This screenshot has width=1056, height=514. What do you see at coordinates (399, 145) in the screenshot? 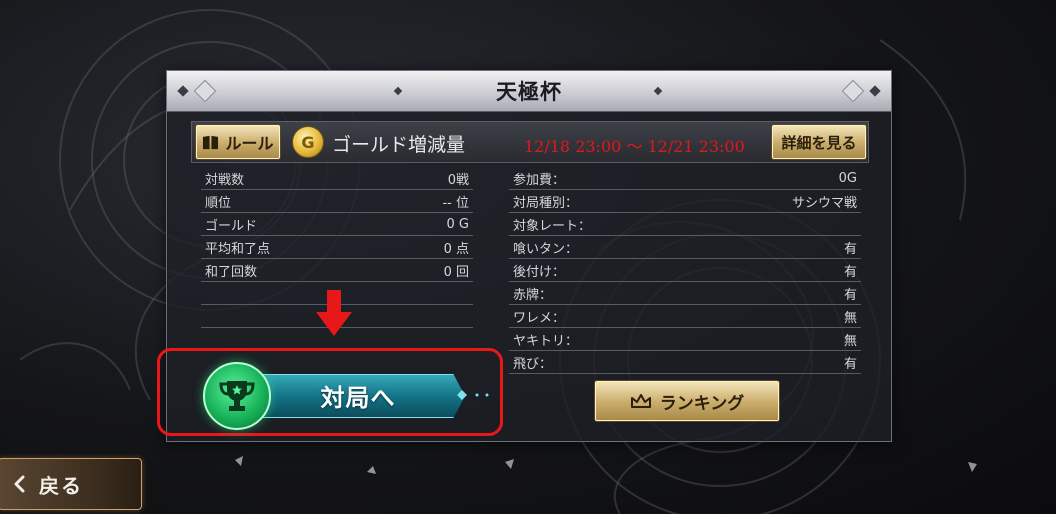
I see `event-name: ゴールド増減量` at bounding box center [399, 145].